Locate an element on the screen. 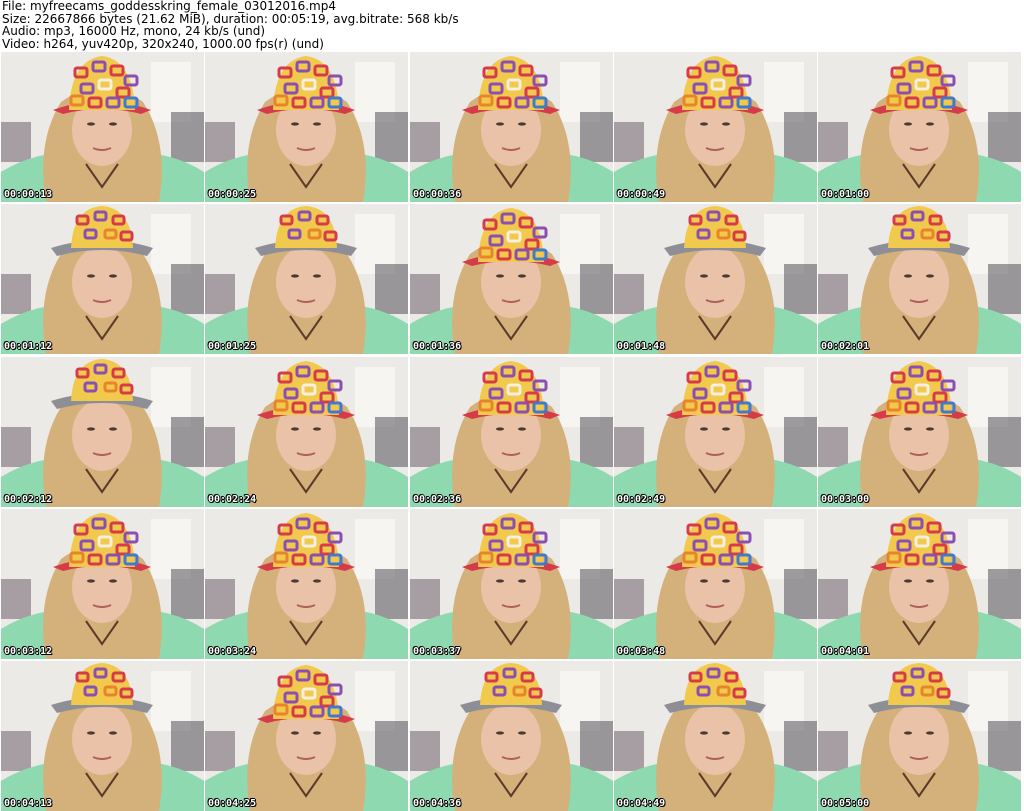 Image resolution: width=1024 pixels, height=811 pixels. video-thumbnail: 00:03:37 is located at coordinates (511, 584).